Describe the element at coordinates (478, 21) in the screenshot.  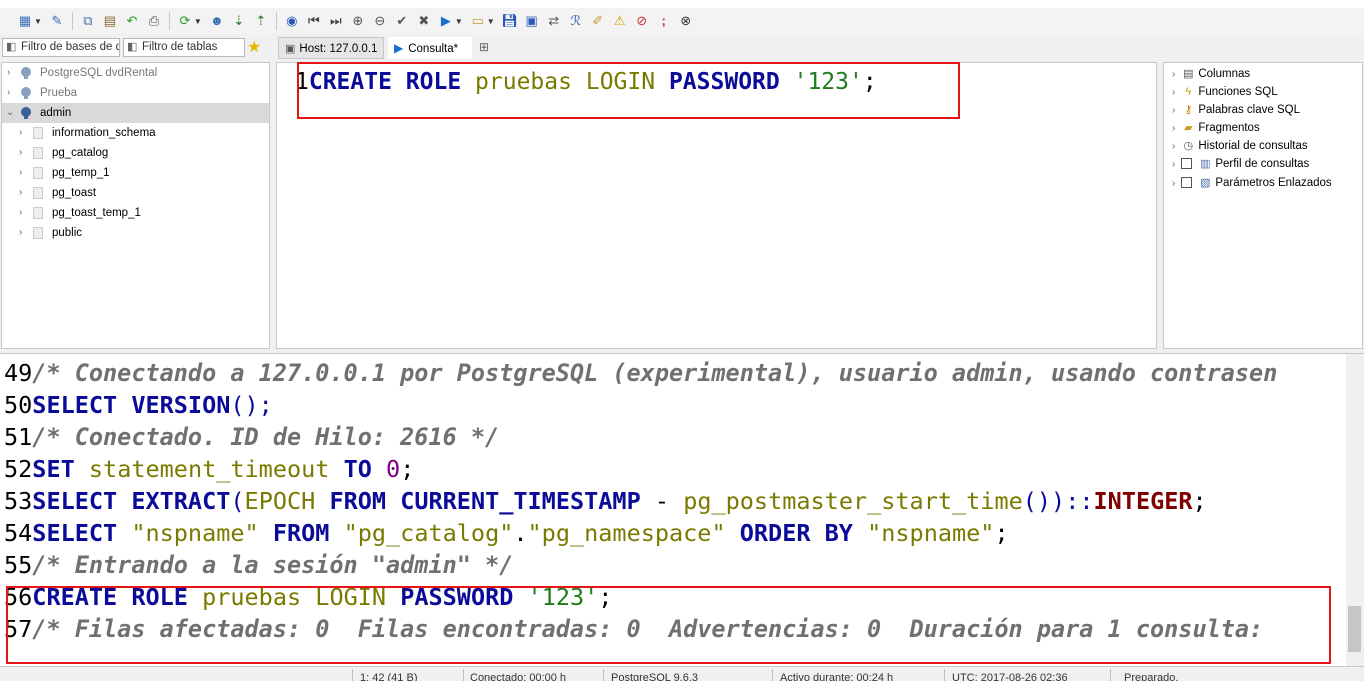
I see `new-query-icon: ▭` at that location.